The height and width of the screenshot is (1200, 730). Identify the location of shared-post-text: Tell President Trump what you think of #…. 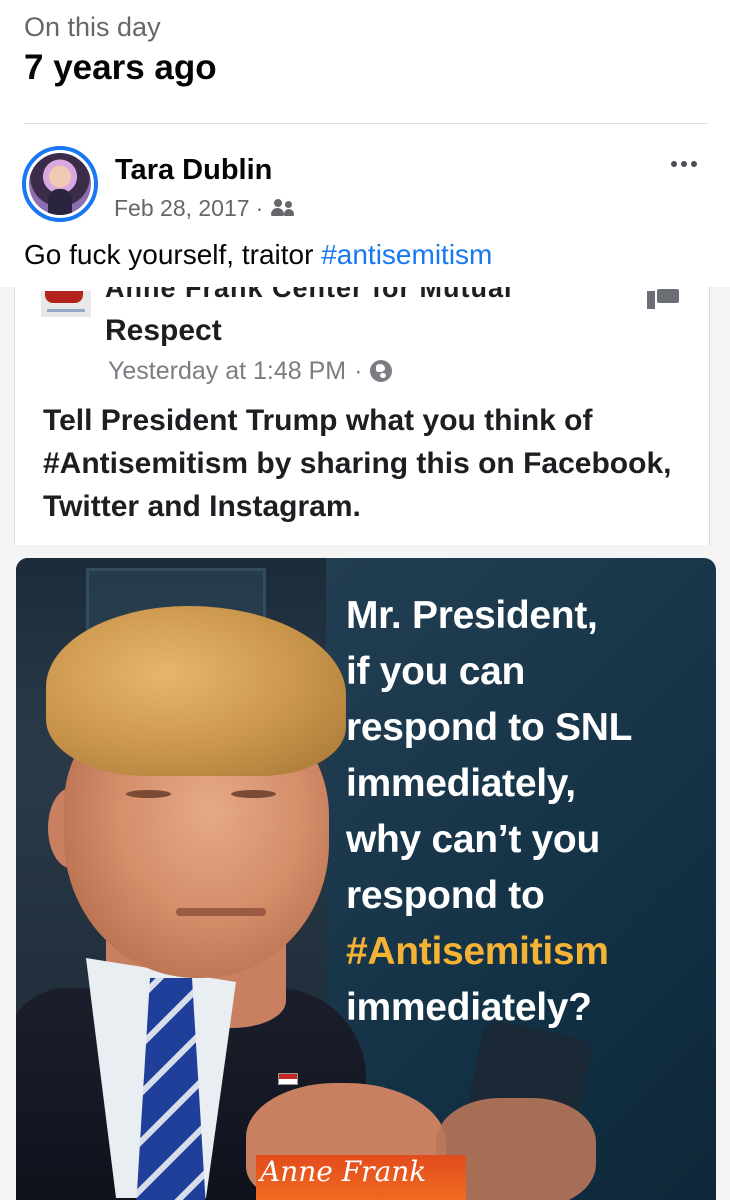
(357, 463).